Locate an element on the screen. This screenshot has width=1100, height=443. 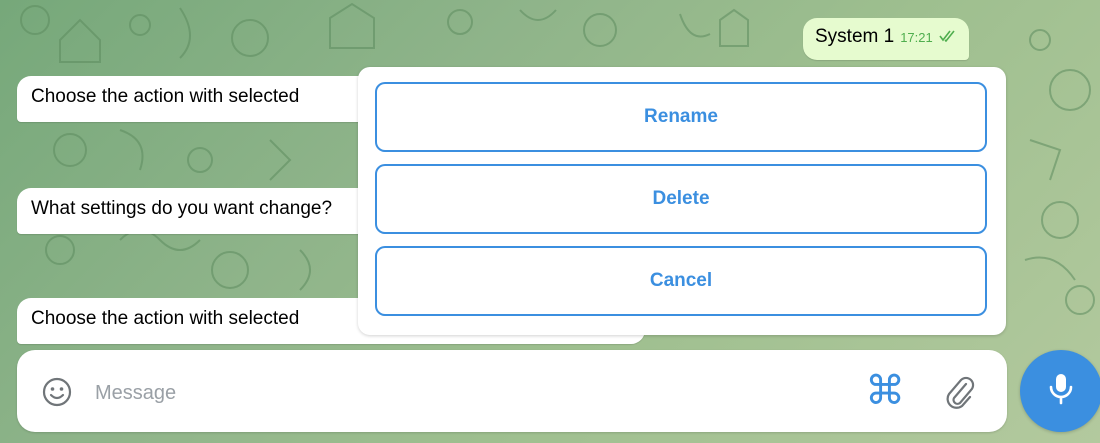
command-icon: ⌘ is located at coordinates (885, 391).